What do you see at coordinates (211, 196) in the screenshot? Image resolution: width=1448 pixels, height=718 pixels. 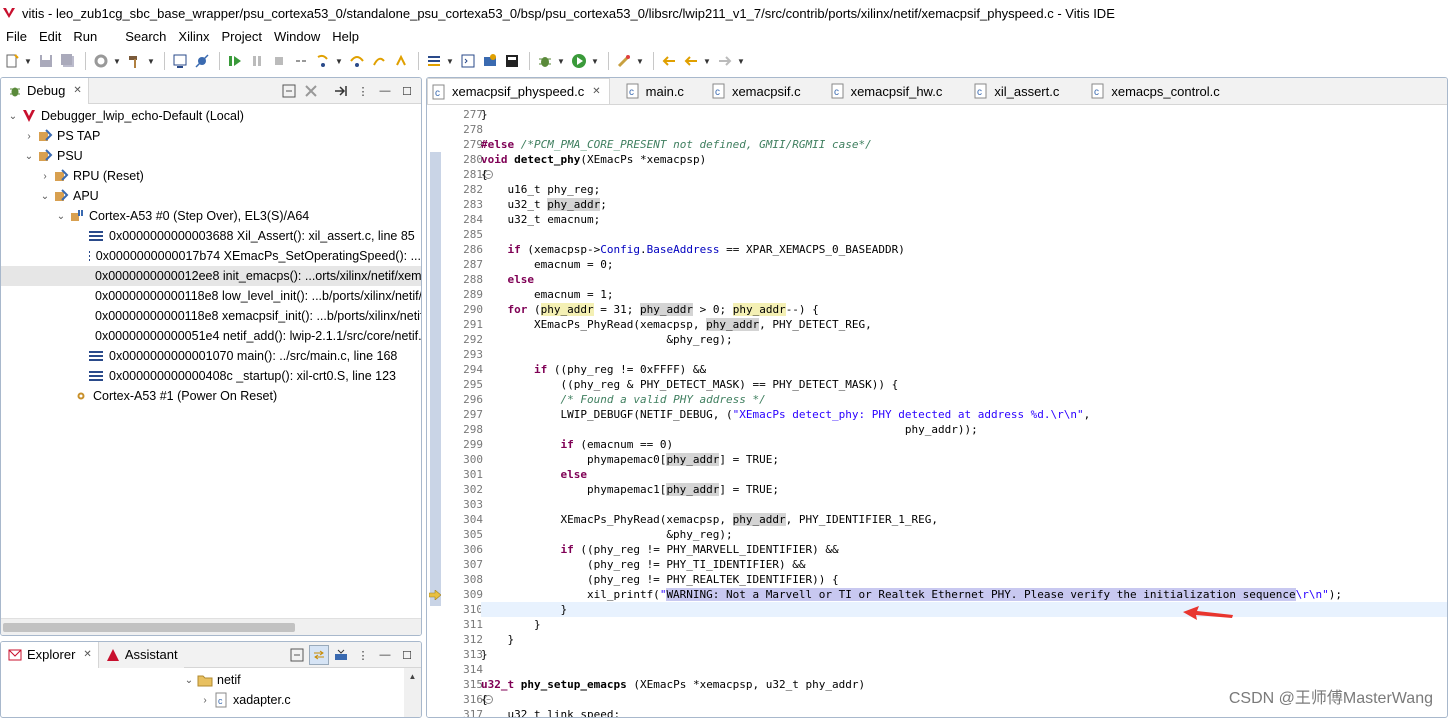 I see `tree-item-apu: ⌄ APU` at bounding box center [211, 196].